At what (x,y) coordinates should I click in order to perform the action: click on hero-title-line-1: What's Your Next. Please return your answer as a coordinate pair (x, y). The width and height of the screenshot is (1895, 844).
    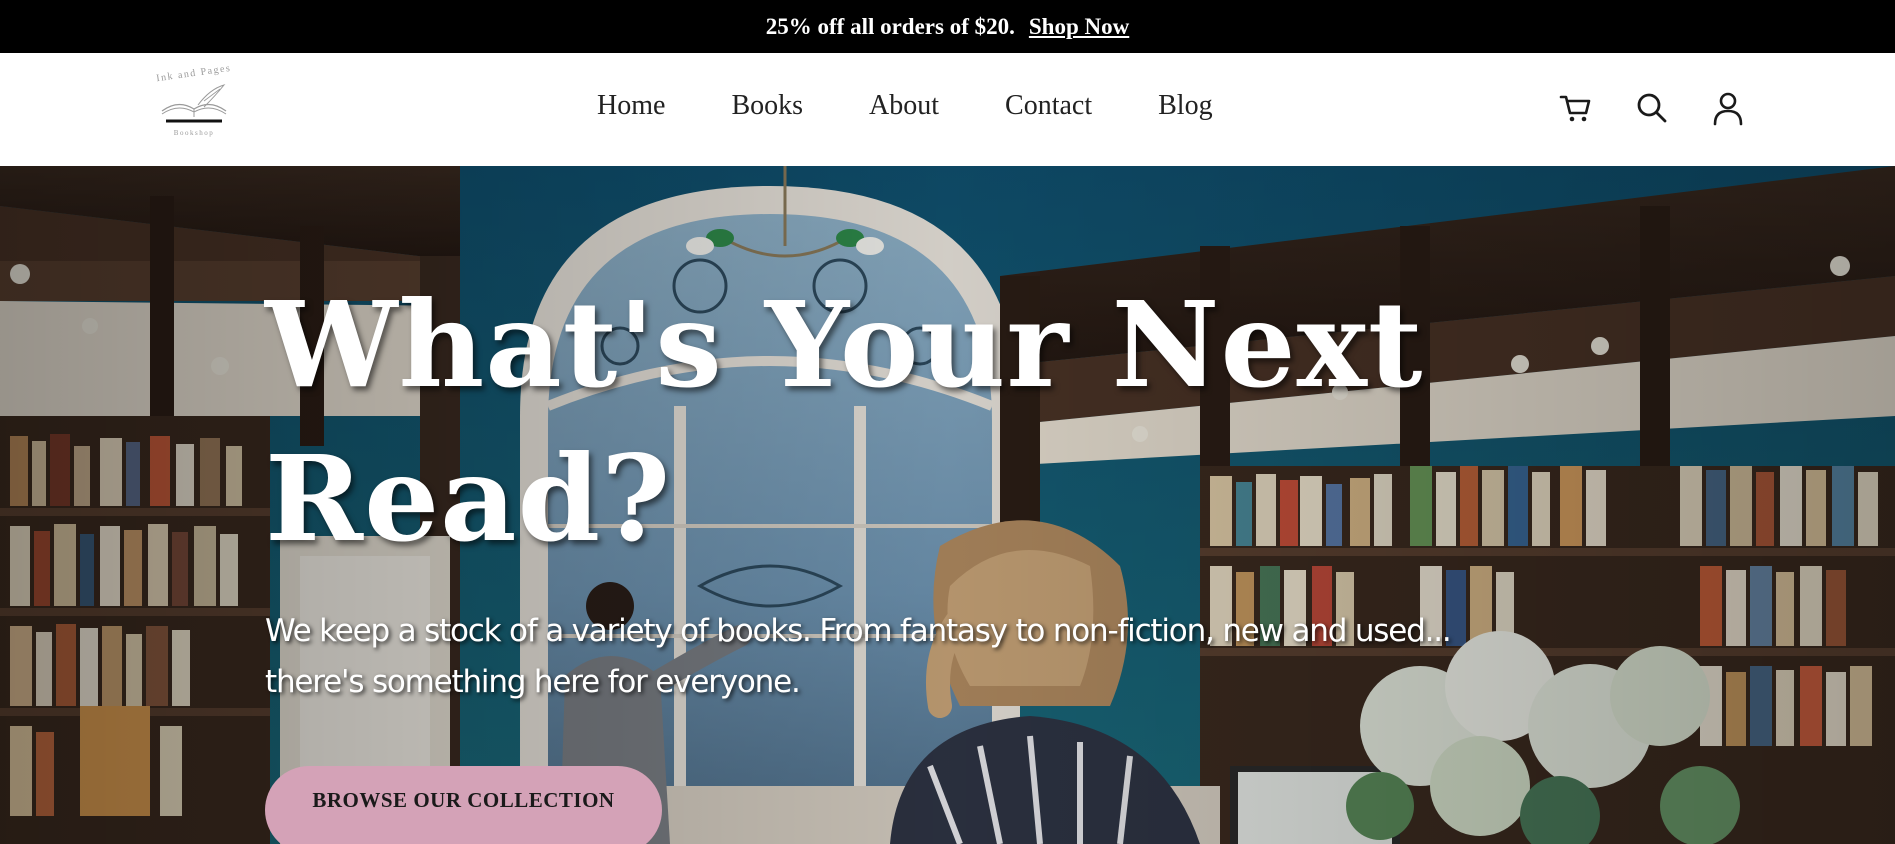
    Looking at the image, I should click on (844, 344).